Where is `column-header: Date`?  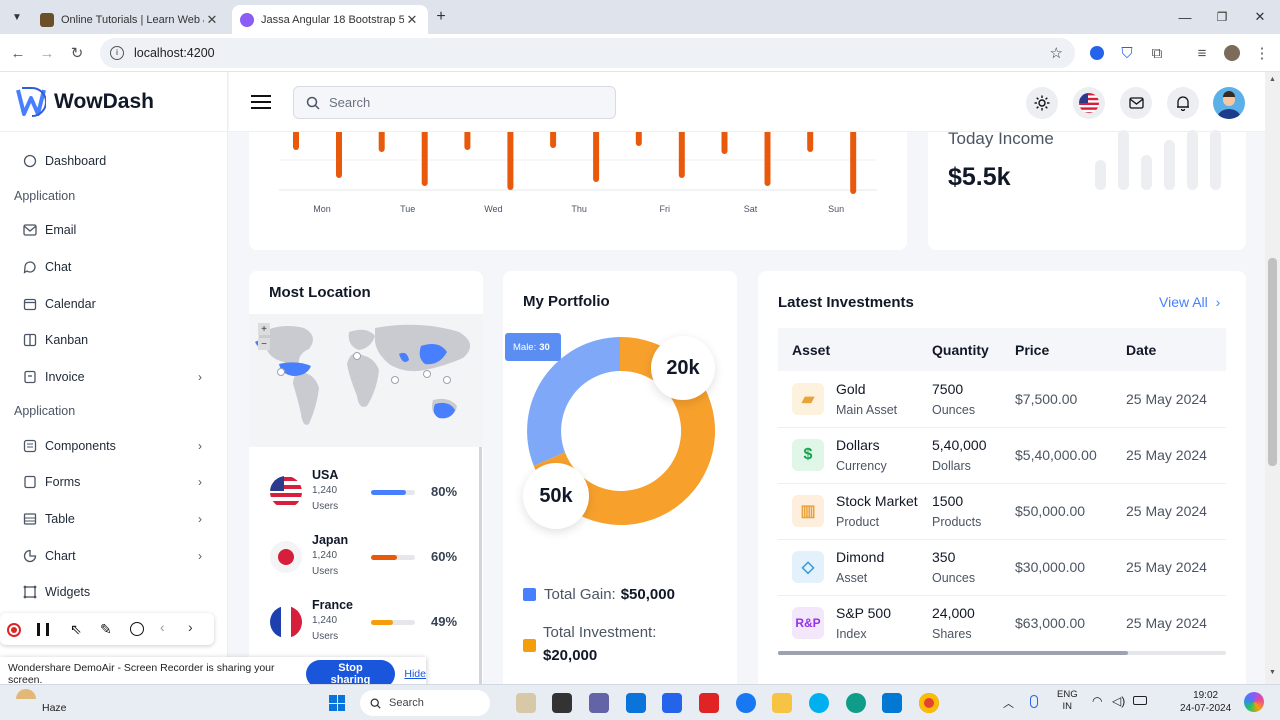
column-header: Date is located at coordinates (1176, 349).